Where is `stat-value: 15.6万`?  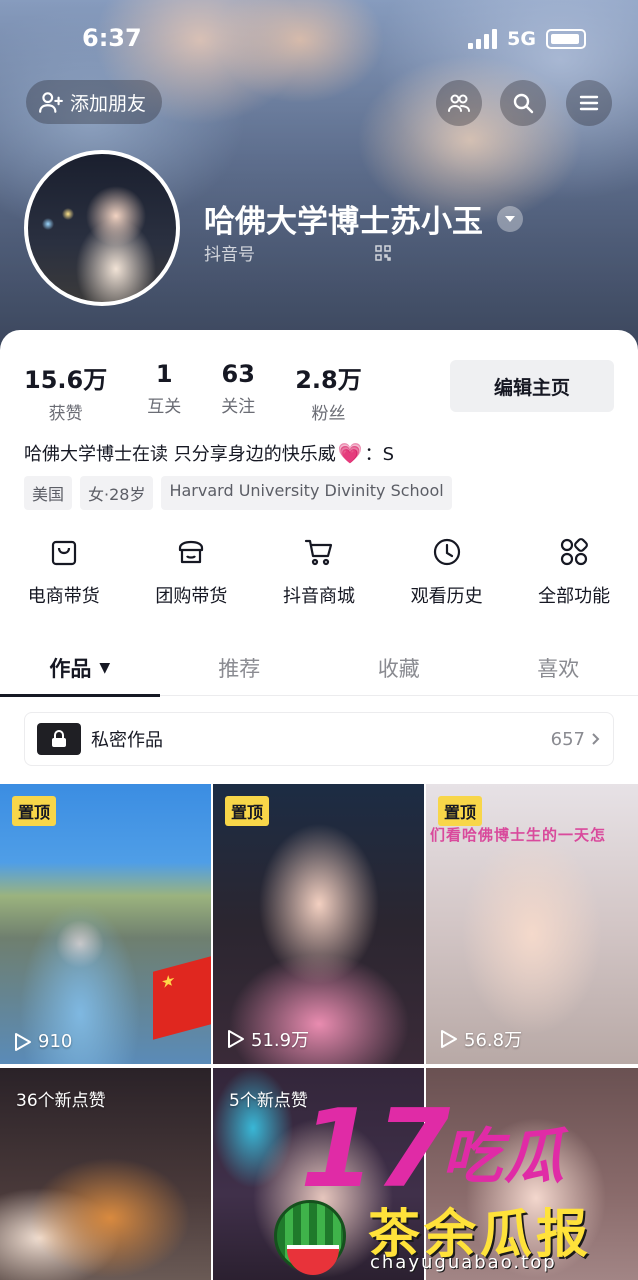
stat-value: 15.6万 is located at coordinates (66, 380).